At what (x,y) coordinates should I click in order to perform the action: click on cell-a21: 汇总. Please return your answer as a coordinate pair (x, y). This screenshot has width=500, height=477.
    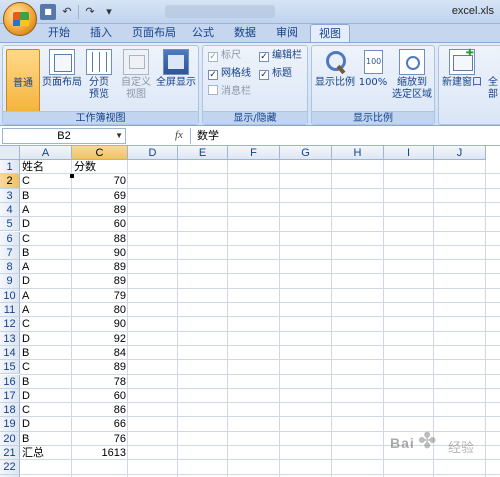
    Looking at the image, I should click on (46, 453).